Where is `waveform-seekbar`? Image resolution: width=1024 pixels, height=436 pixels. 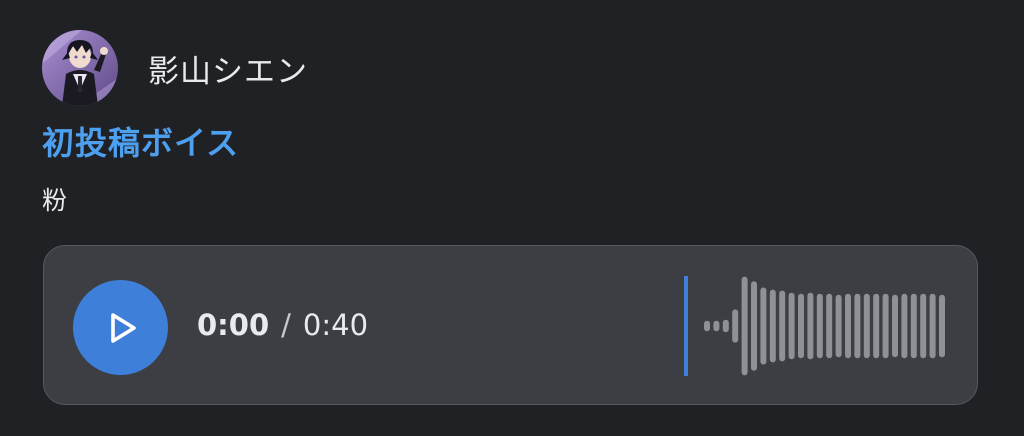 waveform-seekbar is located at coordinates (820, 326).